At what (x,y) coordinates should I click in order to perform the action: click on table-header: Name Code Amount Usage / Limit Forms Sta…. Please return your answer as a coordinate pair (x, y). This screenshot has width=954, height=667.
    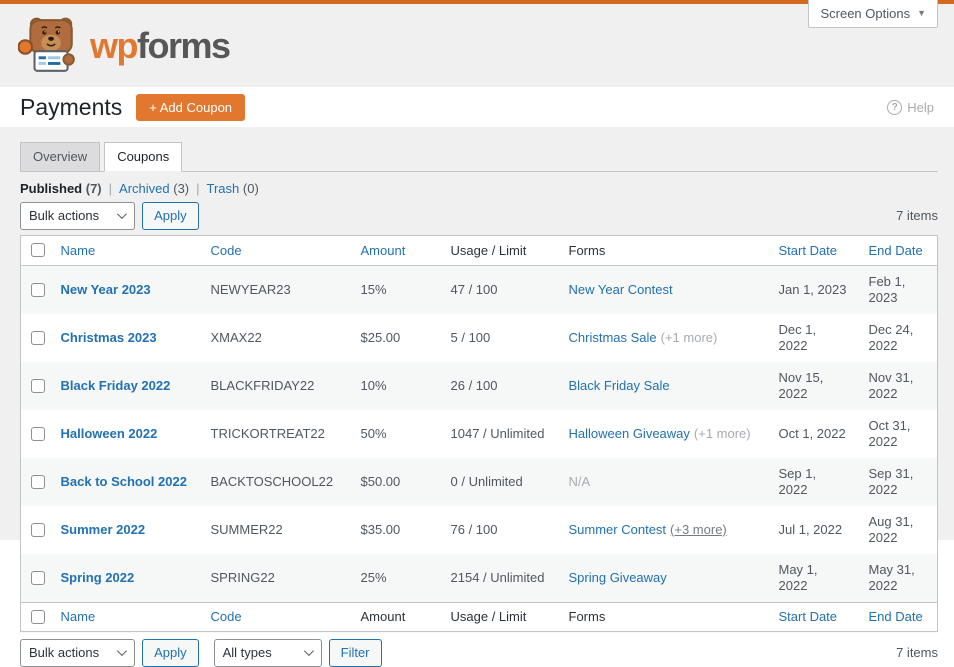
    Looking at the image, I should click on (479, 250).